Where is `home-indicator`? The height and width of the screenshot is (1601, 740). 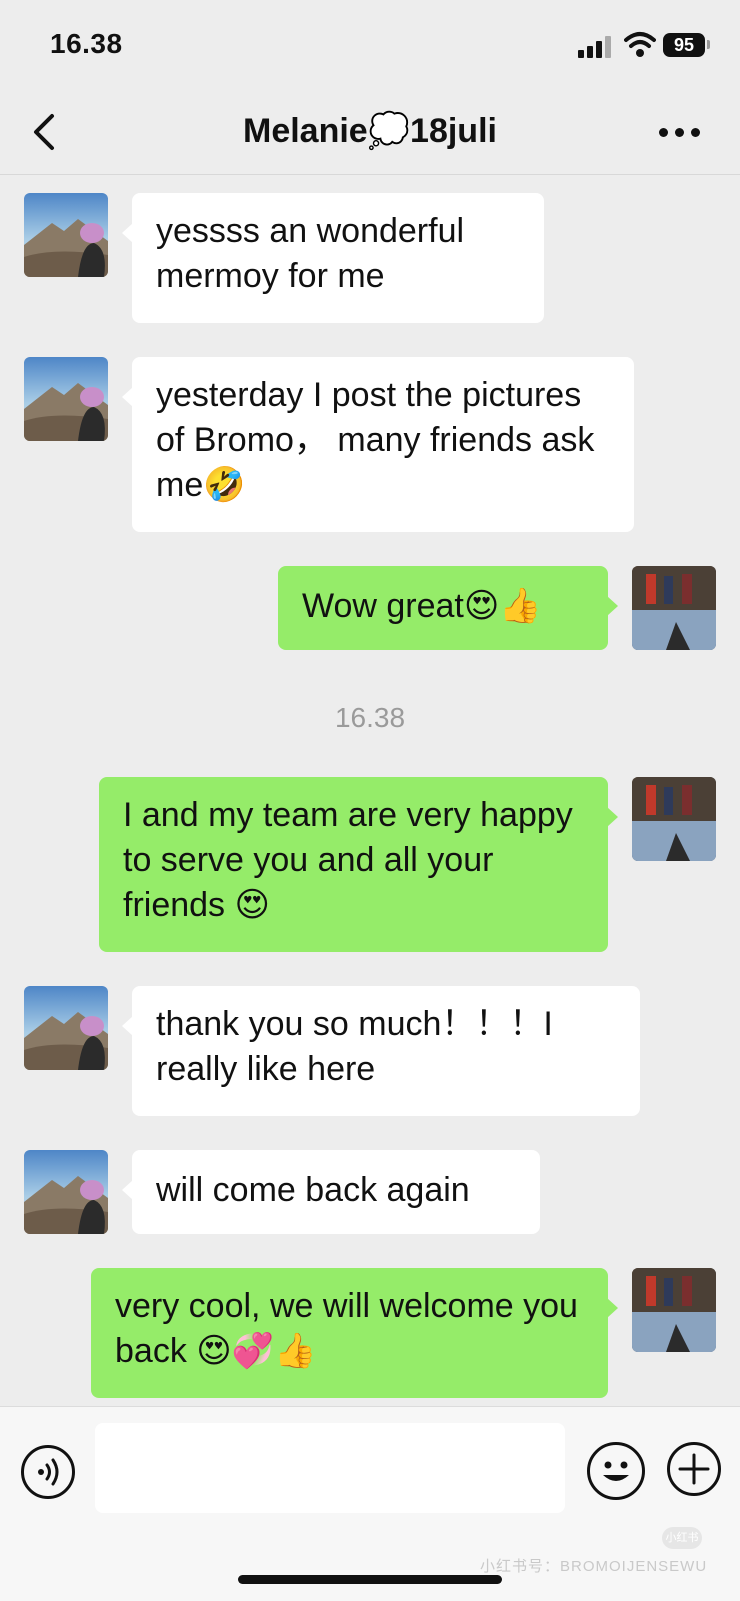 home-indicator is located at coordinates (370, 1579).